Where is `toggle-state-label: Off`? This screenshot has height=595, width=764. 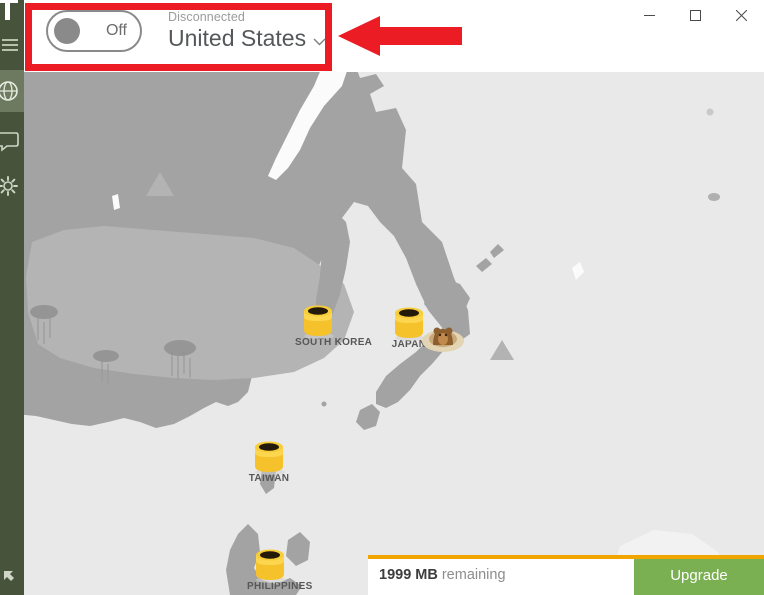
toggle-state-label: Off is located at coordinates (116, 30).